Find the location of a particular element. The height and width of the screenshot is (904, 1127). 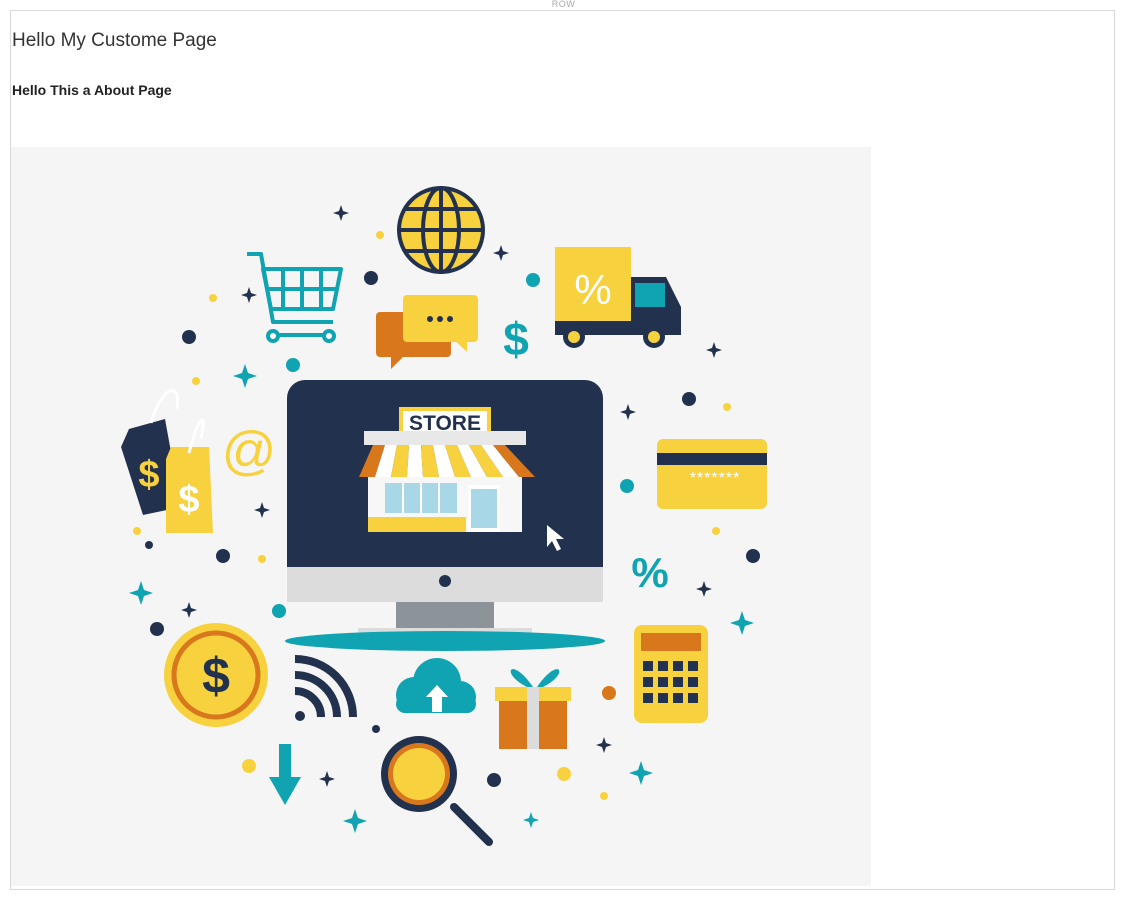

dollar-coin-icon: $ is located at coordinates (216, 675).